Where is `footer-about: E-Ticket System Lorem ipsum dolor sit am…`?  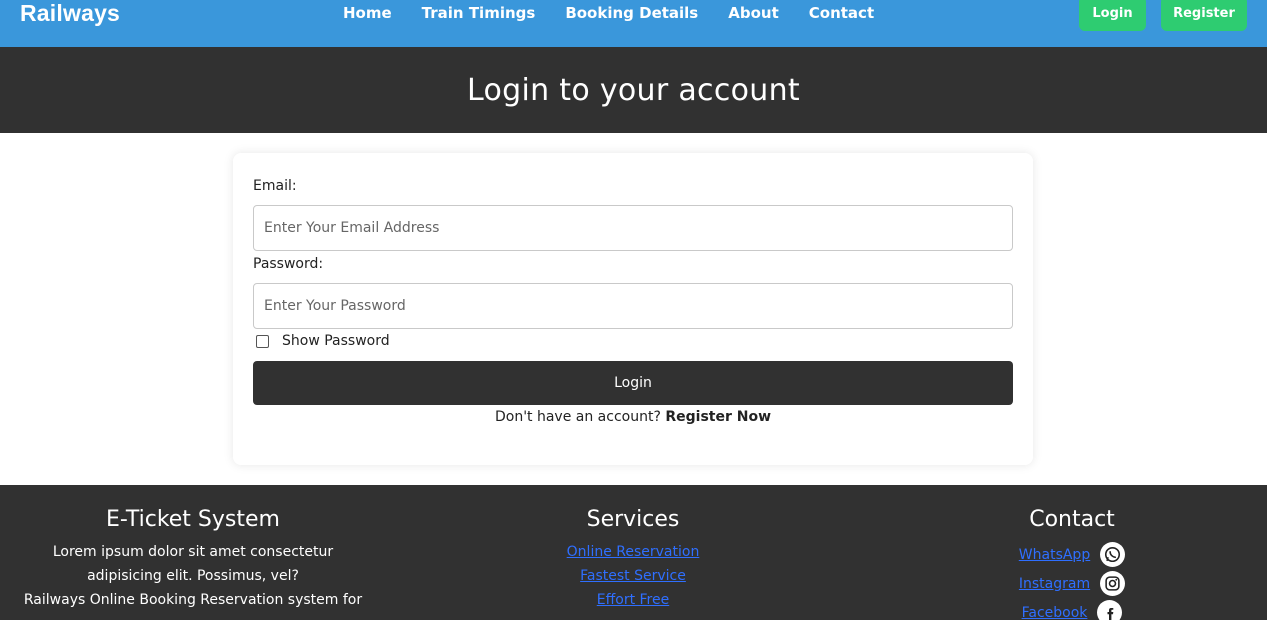
footer-about: E-Ticket System Lorem ipsum dolor sit am… is located at coordinates (193, 559).